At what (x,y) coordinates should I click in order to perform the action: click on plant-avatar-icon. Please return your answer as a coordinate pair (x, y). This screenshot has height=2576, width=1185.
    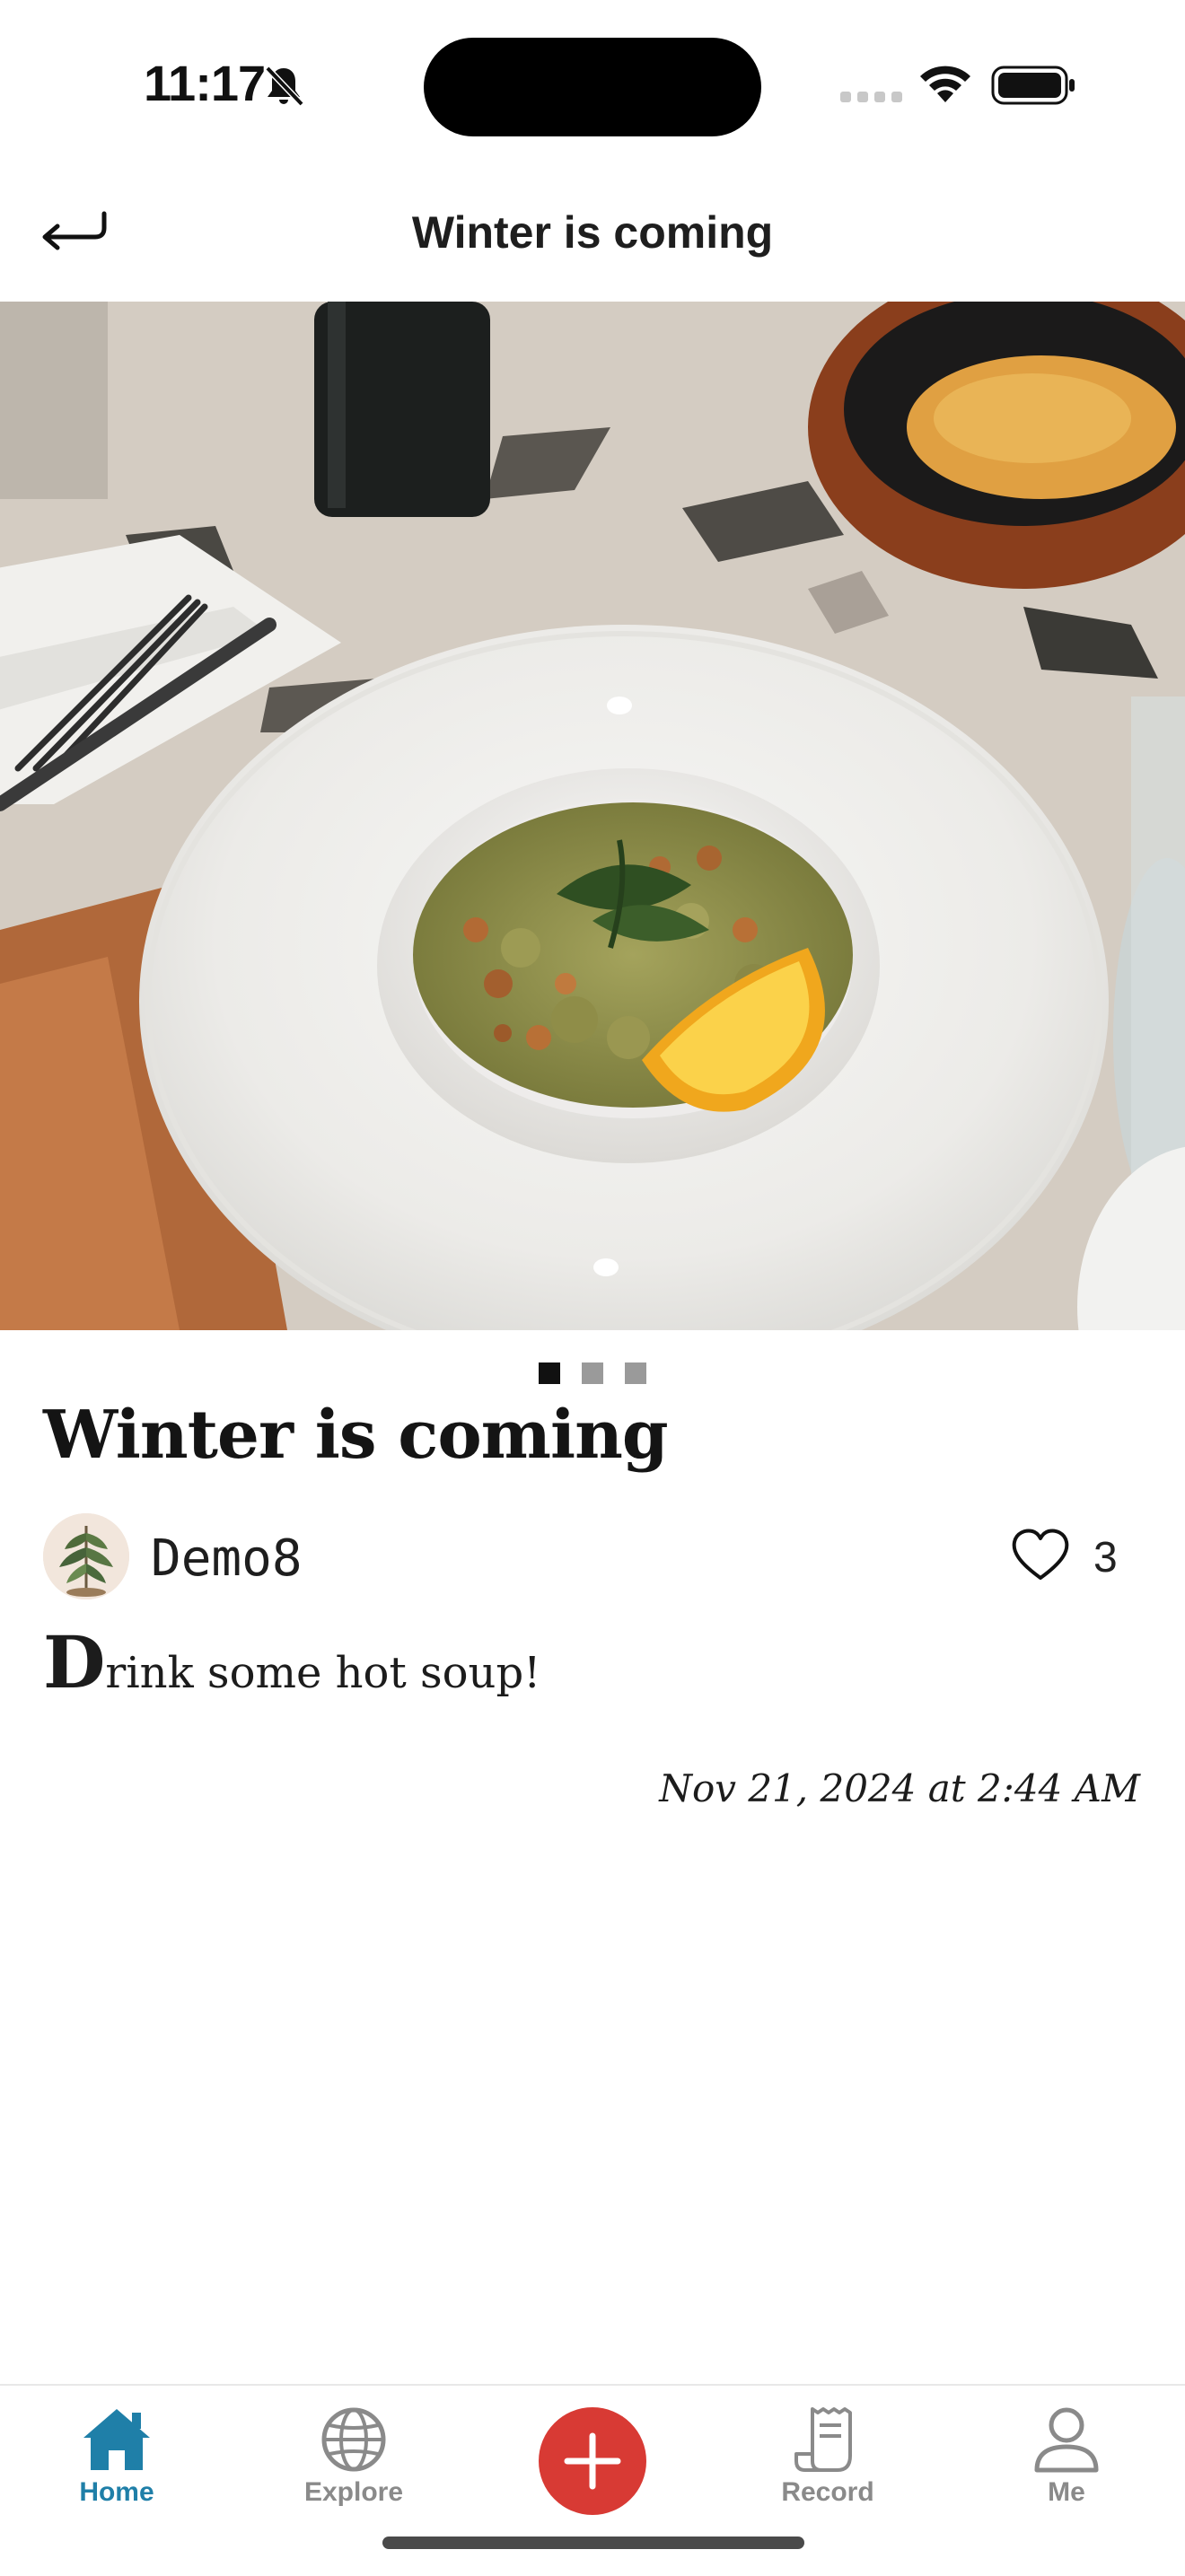
    Looking at the image, I should click on (86, 1556).